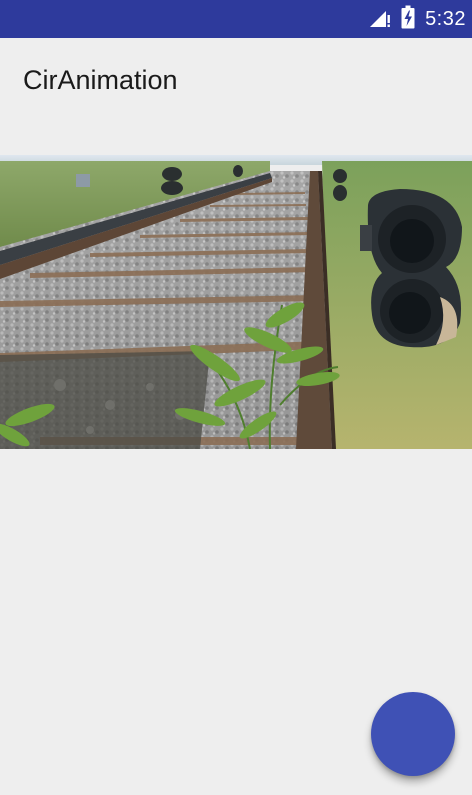  Describe the element at coordinates (408, 19) in the screenshot. I see `battery-charging-icon` at that location.